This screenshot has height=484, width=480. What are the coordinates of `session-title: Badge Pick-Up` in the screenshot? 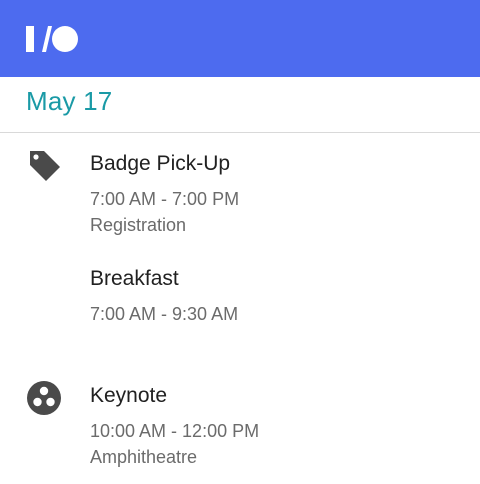 It's located at (160, 163).